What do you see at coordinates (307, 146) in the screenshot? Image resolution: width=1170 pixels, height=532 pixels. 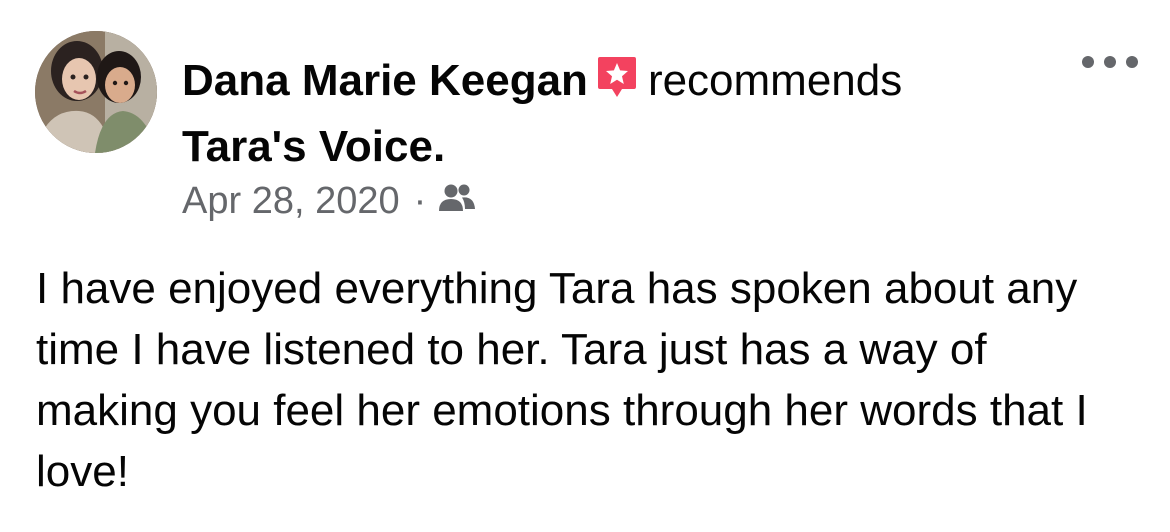 I see `page-name-link: Tara's Voice` at bounding box center [307, 146].